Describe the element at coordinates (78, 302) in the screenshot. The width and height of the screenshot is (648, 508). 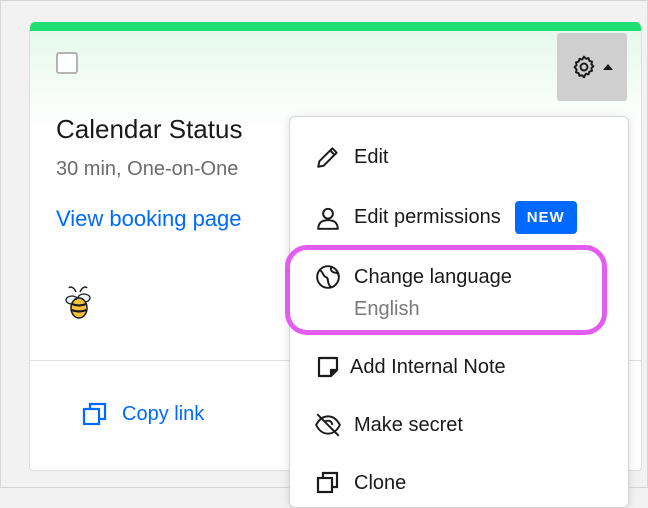
I see `bee-icon` at that location.